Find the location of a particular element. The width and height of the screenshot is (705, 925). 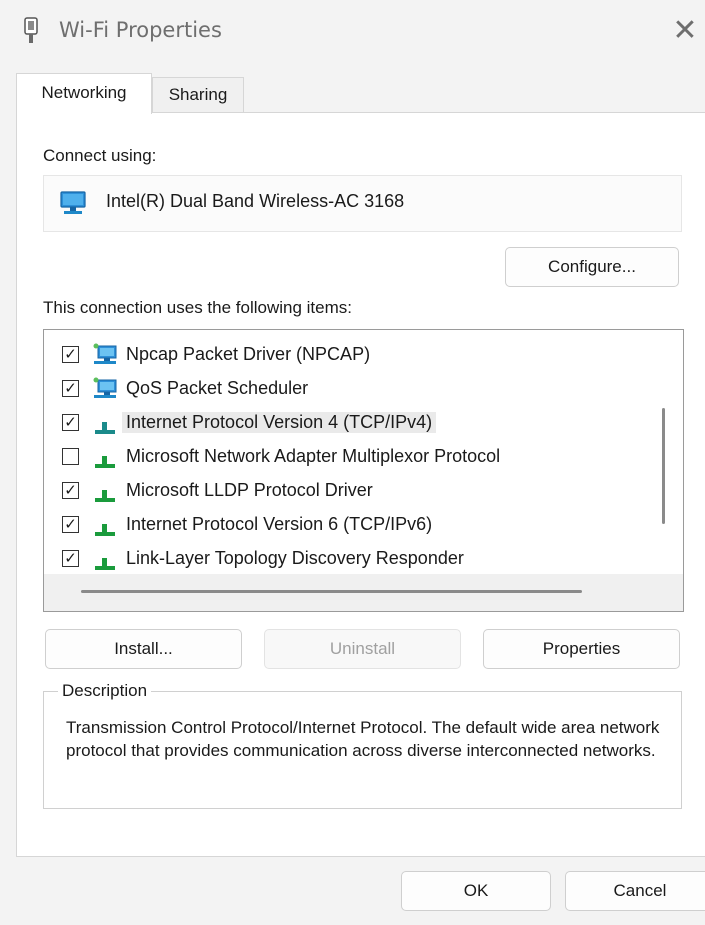

list-item: ✓ Microsoft LLDP Protocol Driver is located at coordinates (344, 491).